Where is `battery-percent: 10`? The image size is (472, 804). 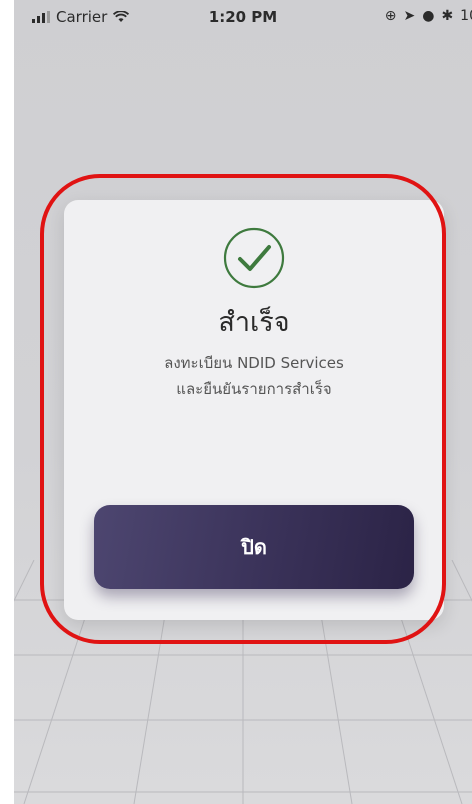
battery-percent: 10 is located at coordinates (466, 16).